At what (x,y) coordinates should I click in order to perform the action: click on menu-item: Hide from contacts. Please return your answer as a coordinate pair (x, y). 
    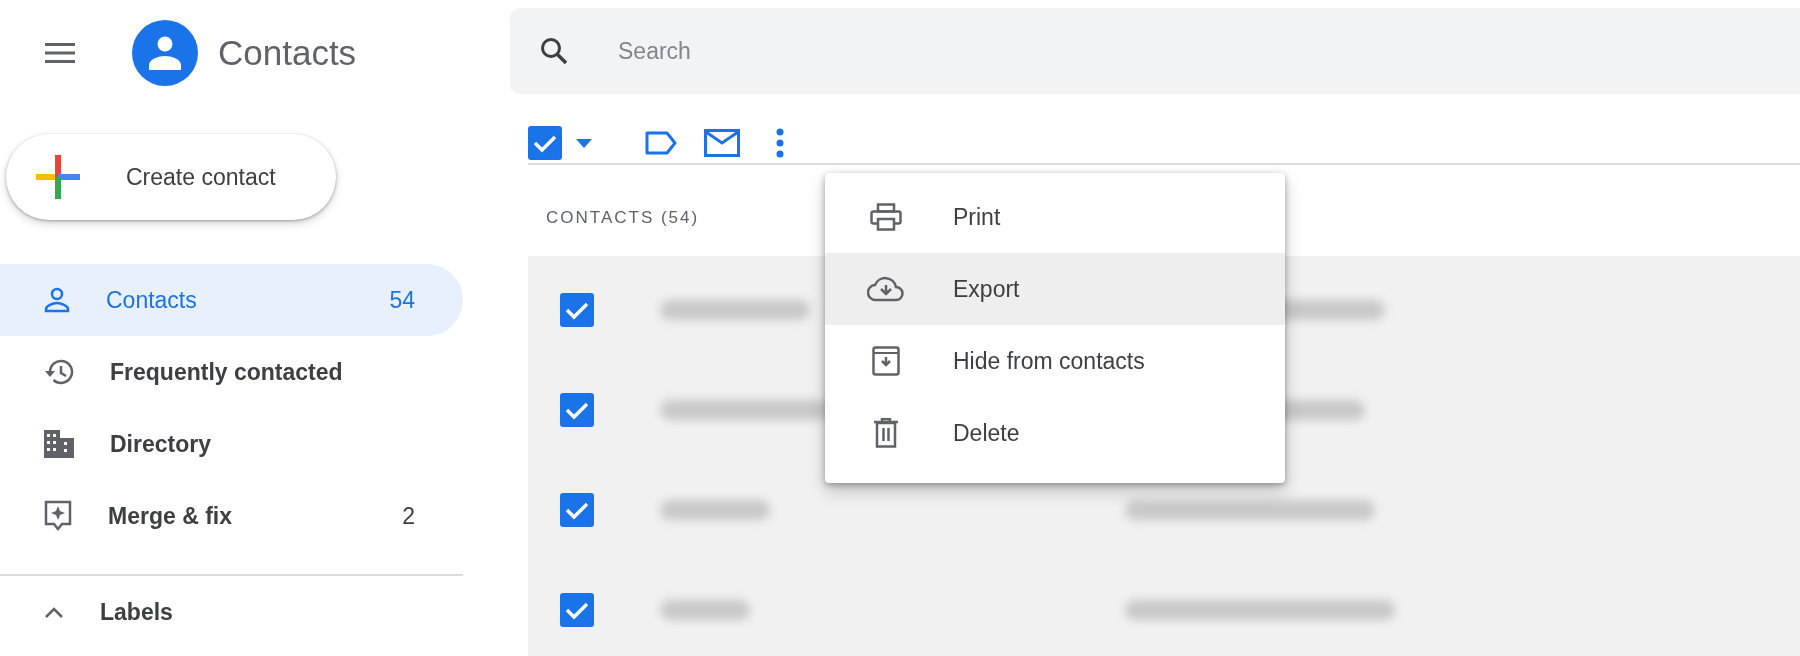
    Looking at the image, I should click on (1055, 361).